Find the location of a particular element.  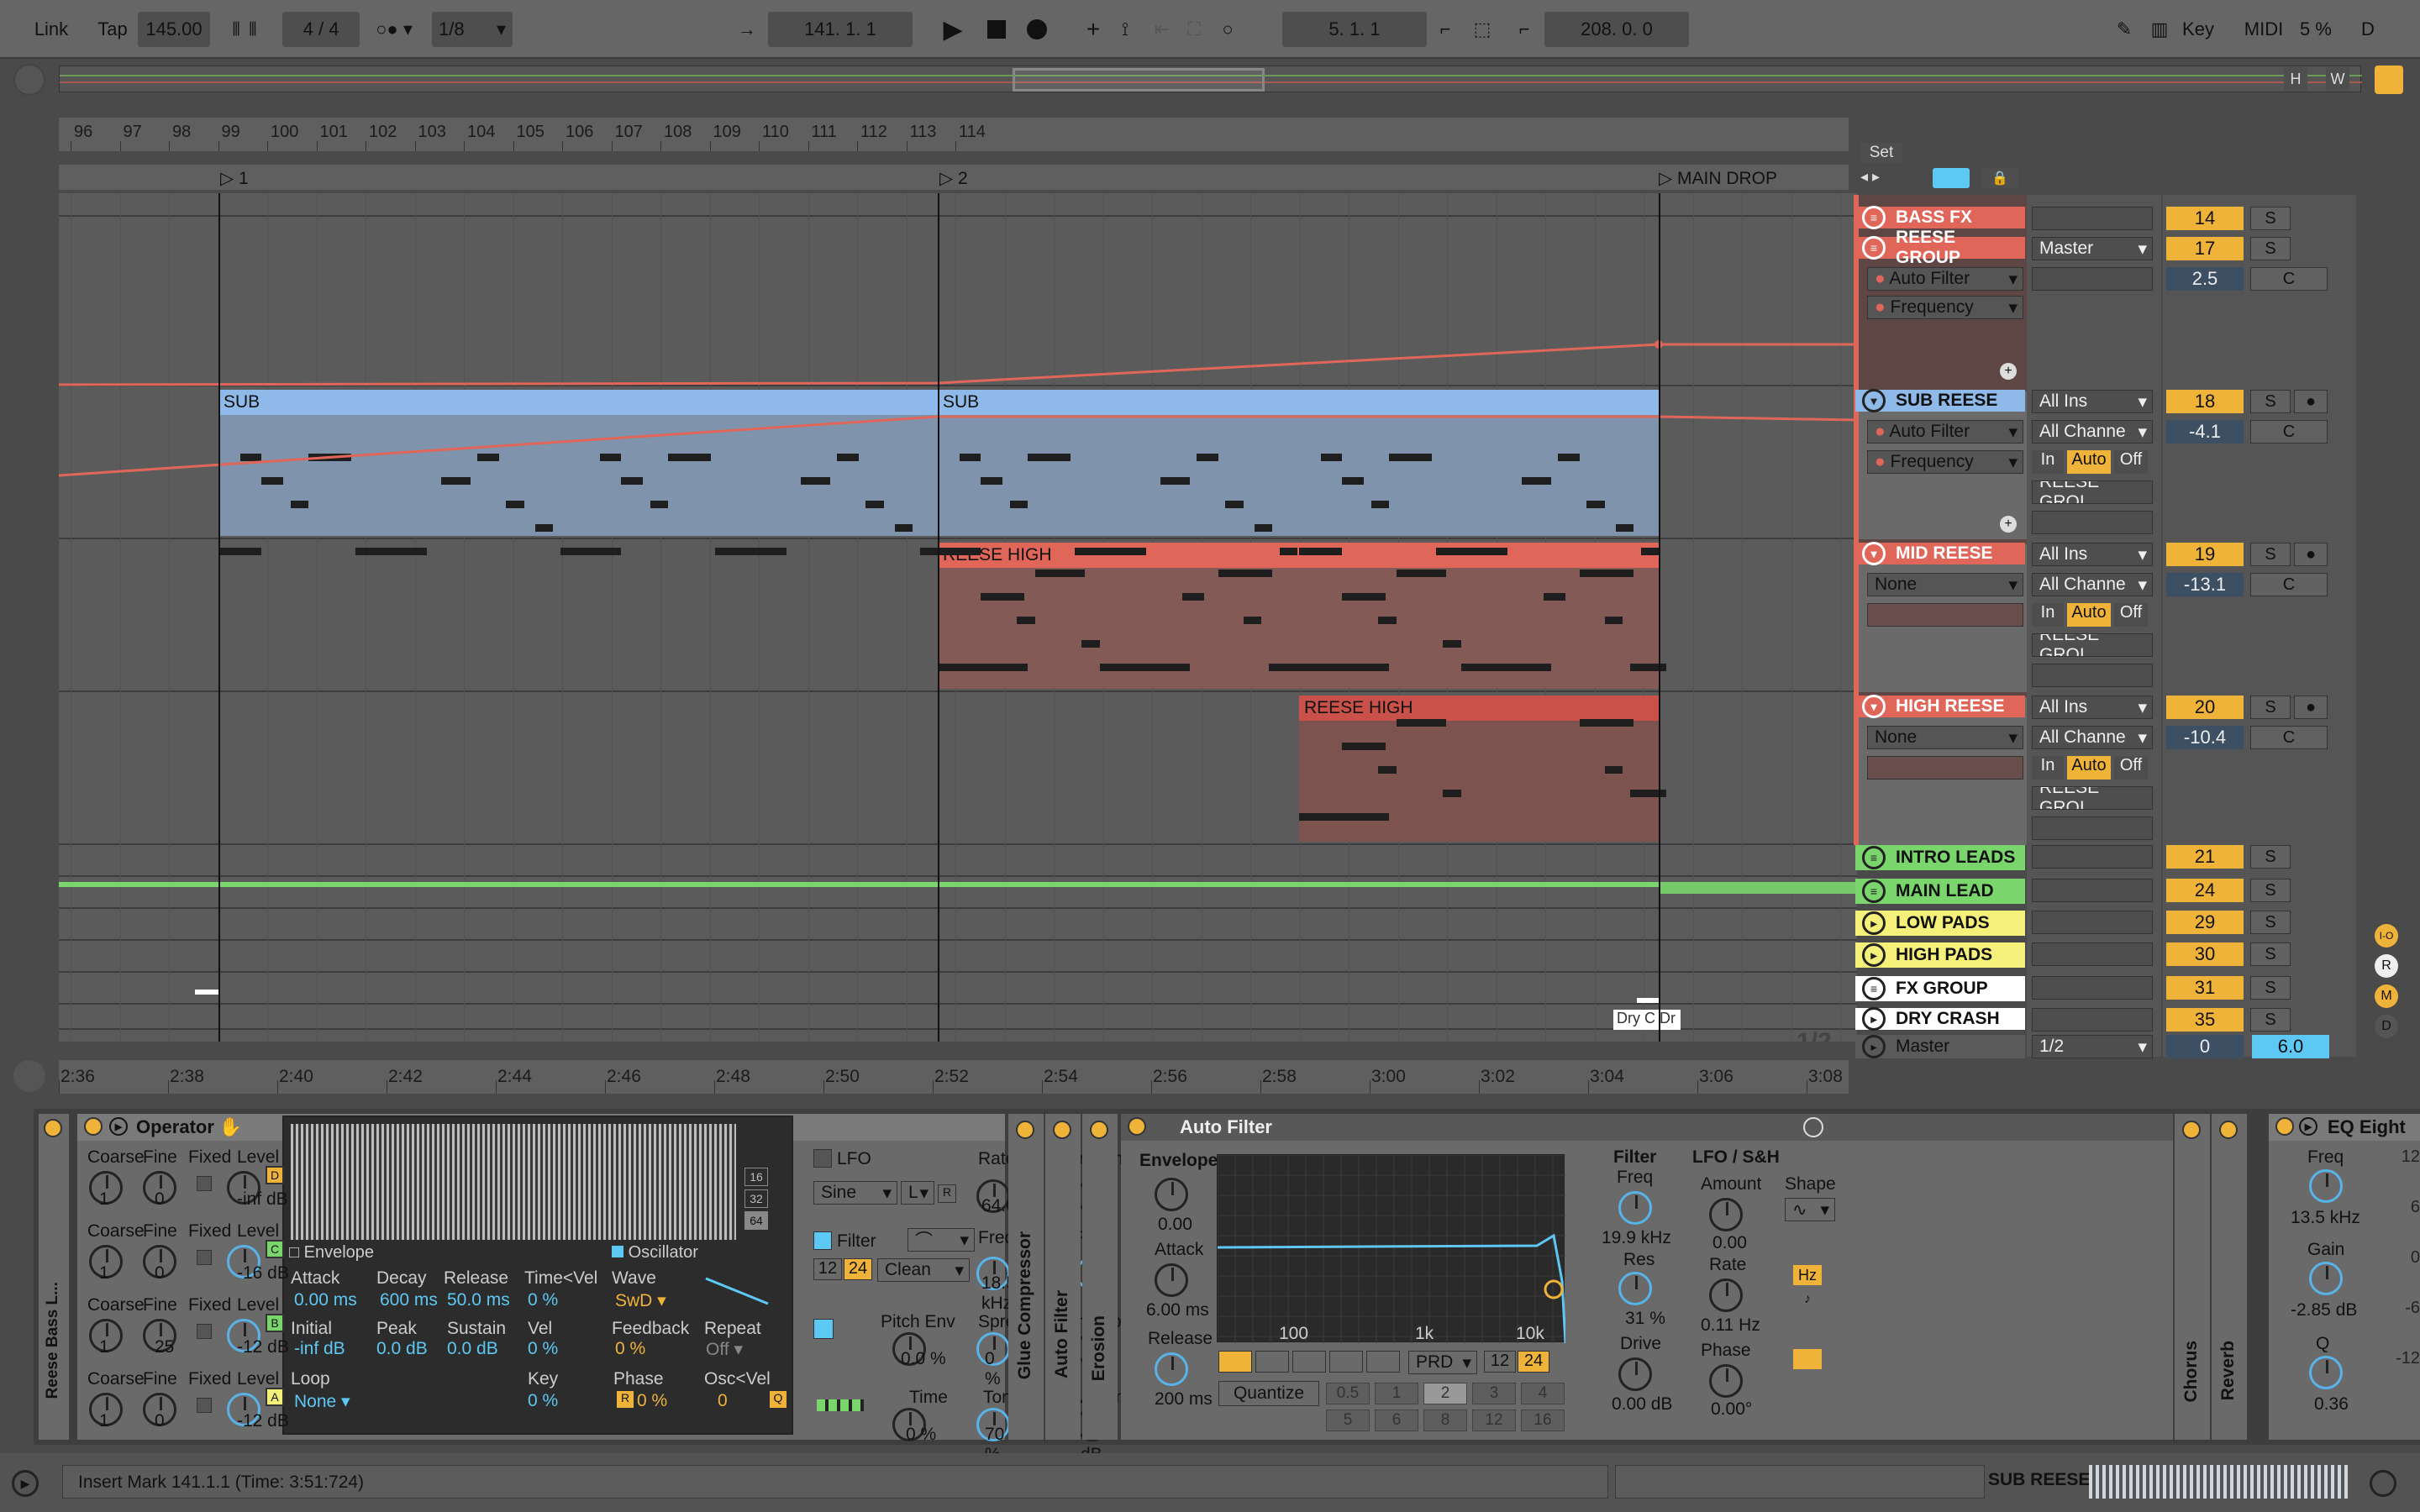

oscillator-tab: Oscillator is located at coordinates (655, 1253).